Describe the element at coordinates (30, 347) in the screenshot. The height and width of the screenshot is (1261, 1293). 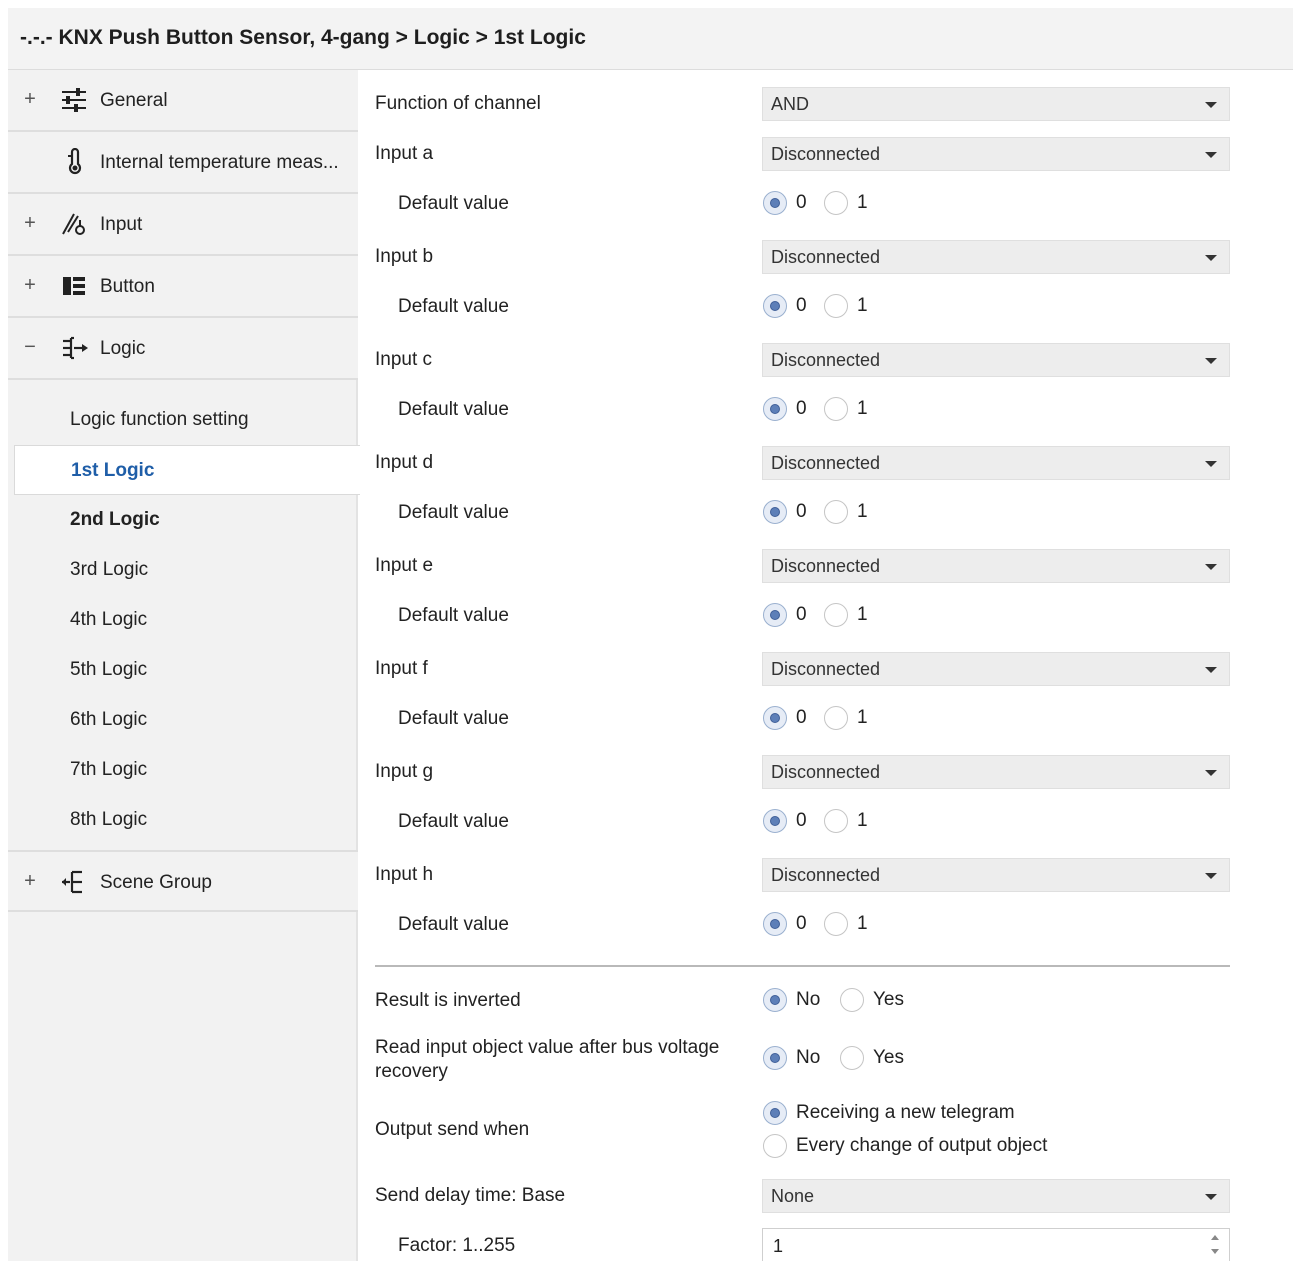
I see `collapse-icon: −` at that location.